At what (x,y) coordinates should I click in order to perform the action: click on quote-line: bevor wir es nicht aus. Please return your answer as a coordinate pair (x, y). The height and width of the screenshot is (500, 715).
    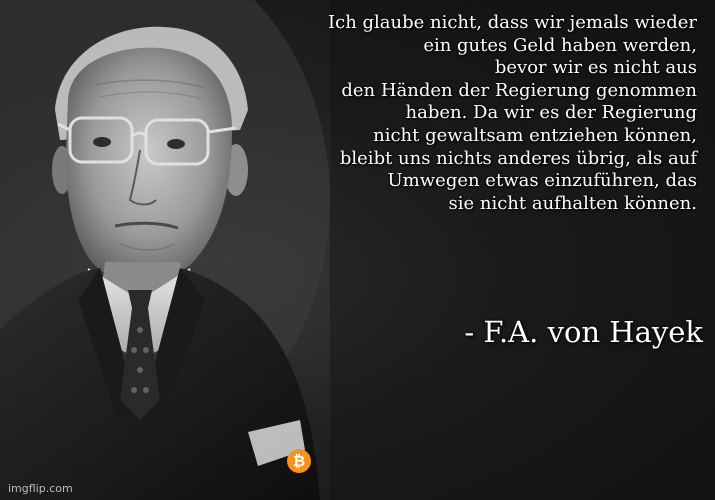
    Looking at the image, I should click on (595, 68).